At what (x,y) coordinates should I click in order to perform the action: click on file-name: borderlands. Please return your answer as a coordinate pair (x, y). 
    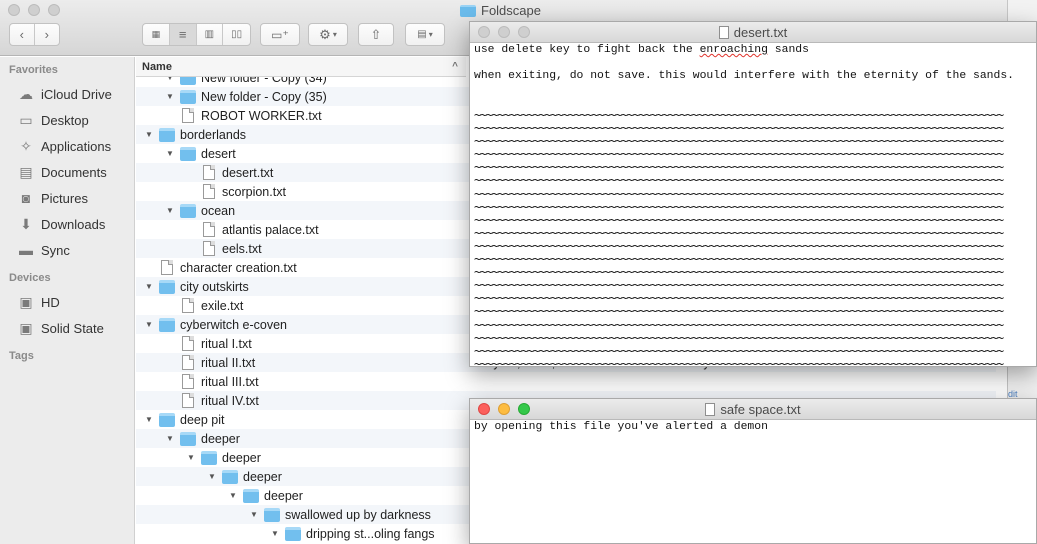
    Looking at the image, I should click on (213, 134).